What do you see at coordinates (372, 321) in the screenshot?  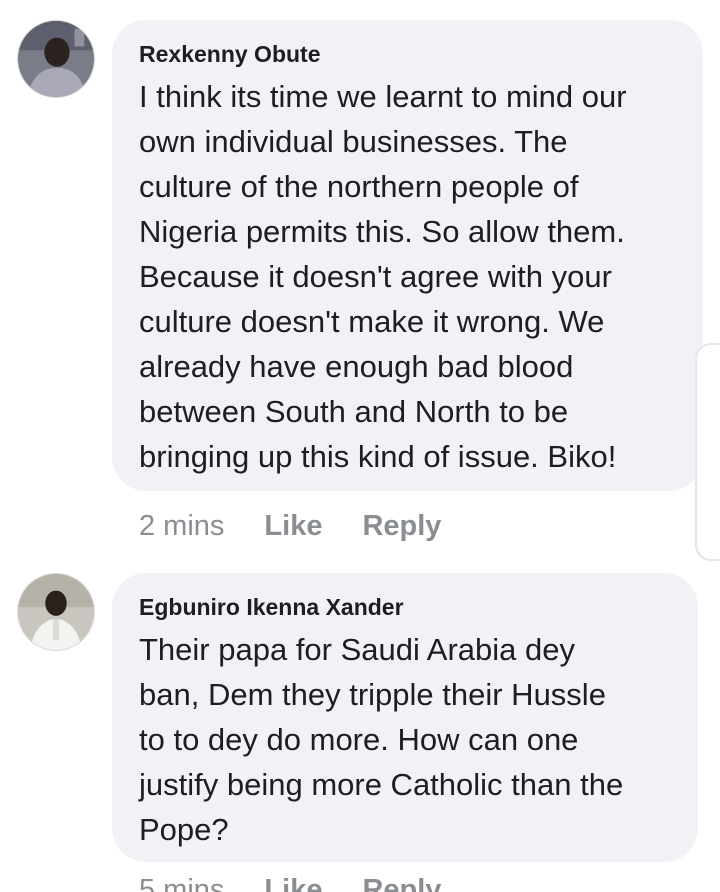 I see `comment-line: culture doesn't make it wrong. We` at bounding box center [372, 321].